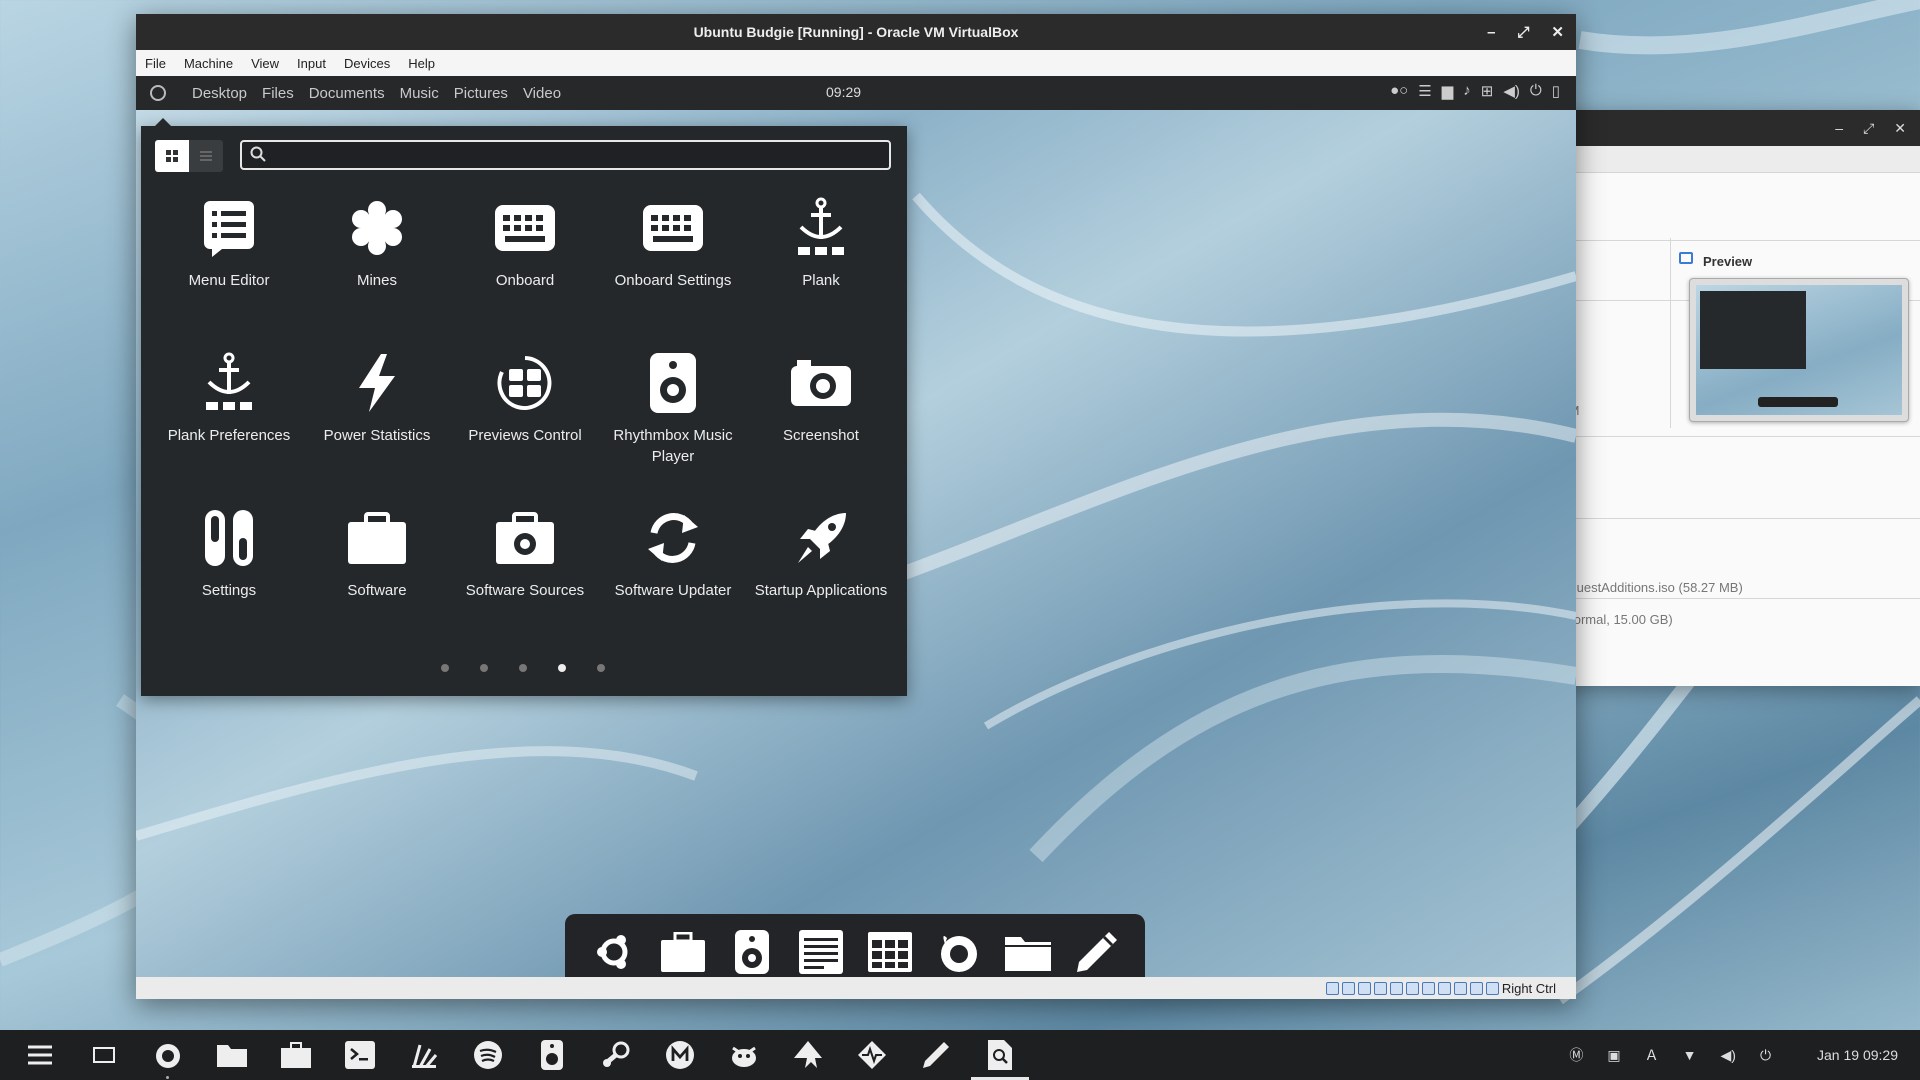 The width and height of the screenshot is (1920, 1080). I want to click on app-onboard: Onboard, so click(525, 271).